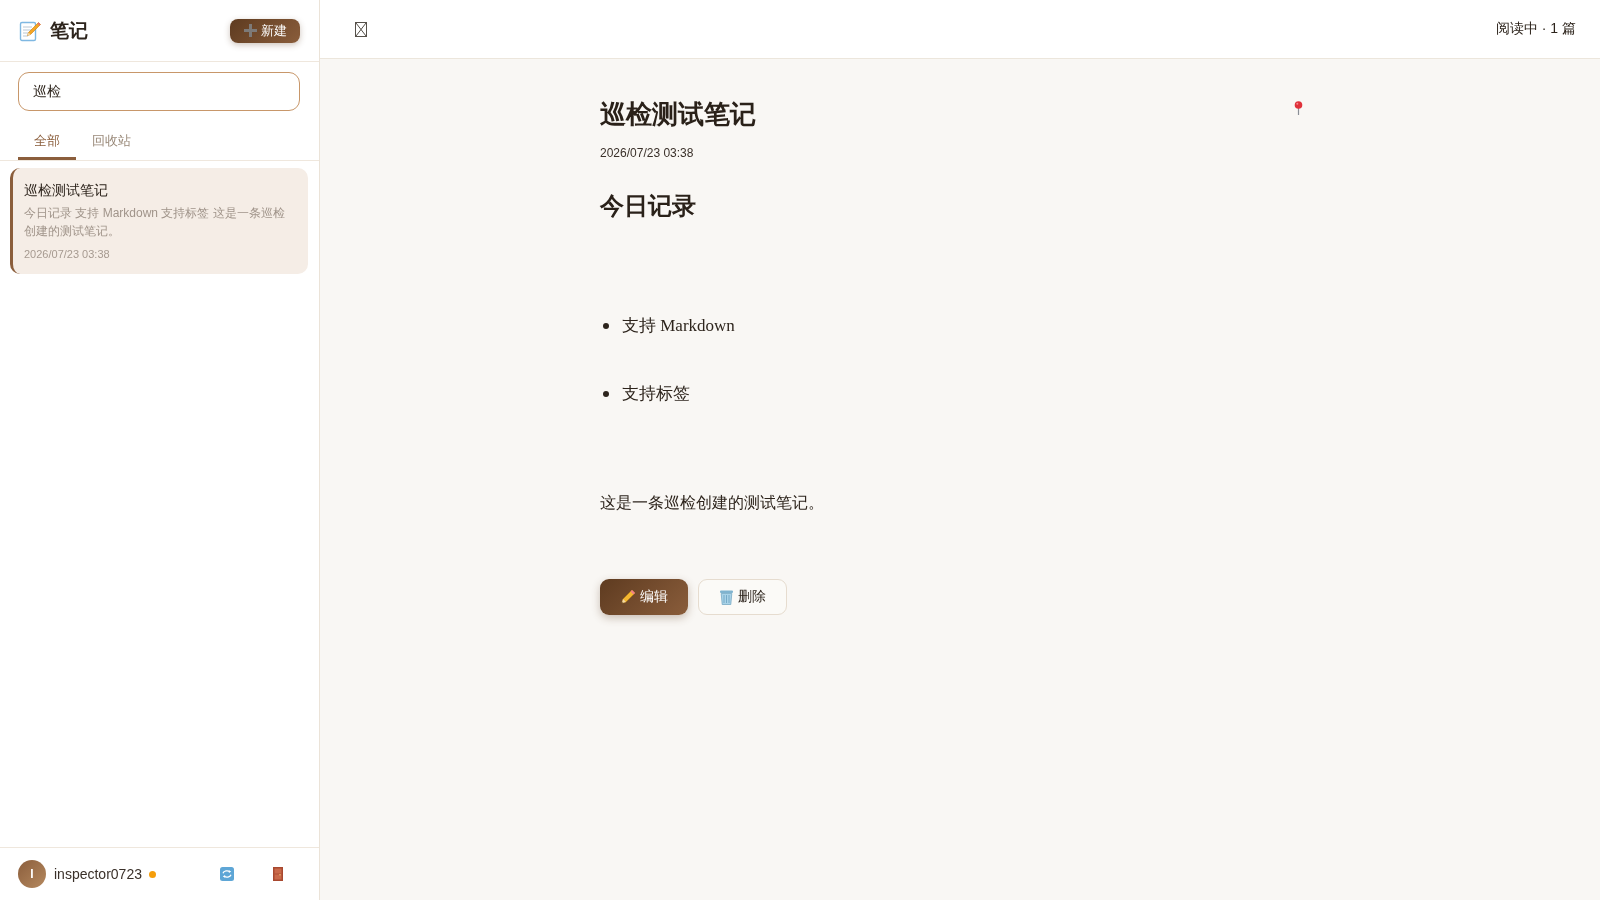 Image resolution: width=1600 pixels, height=900 pixels. I want to click on trash-icon, so click(726, 597).